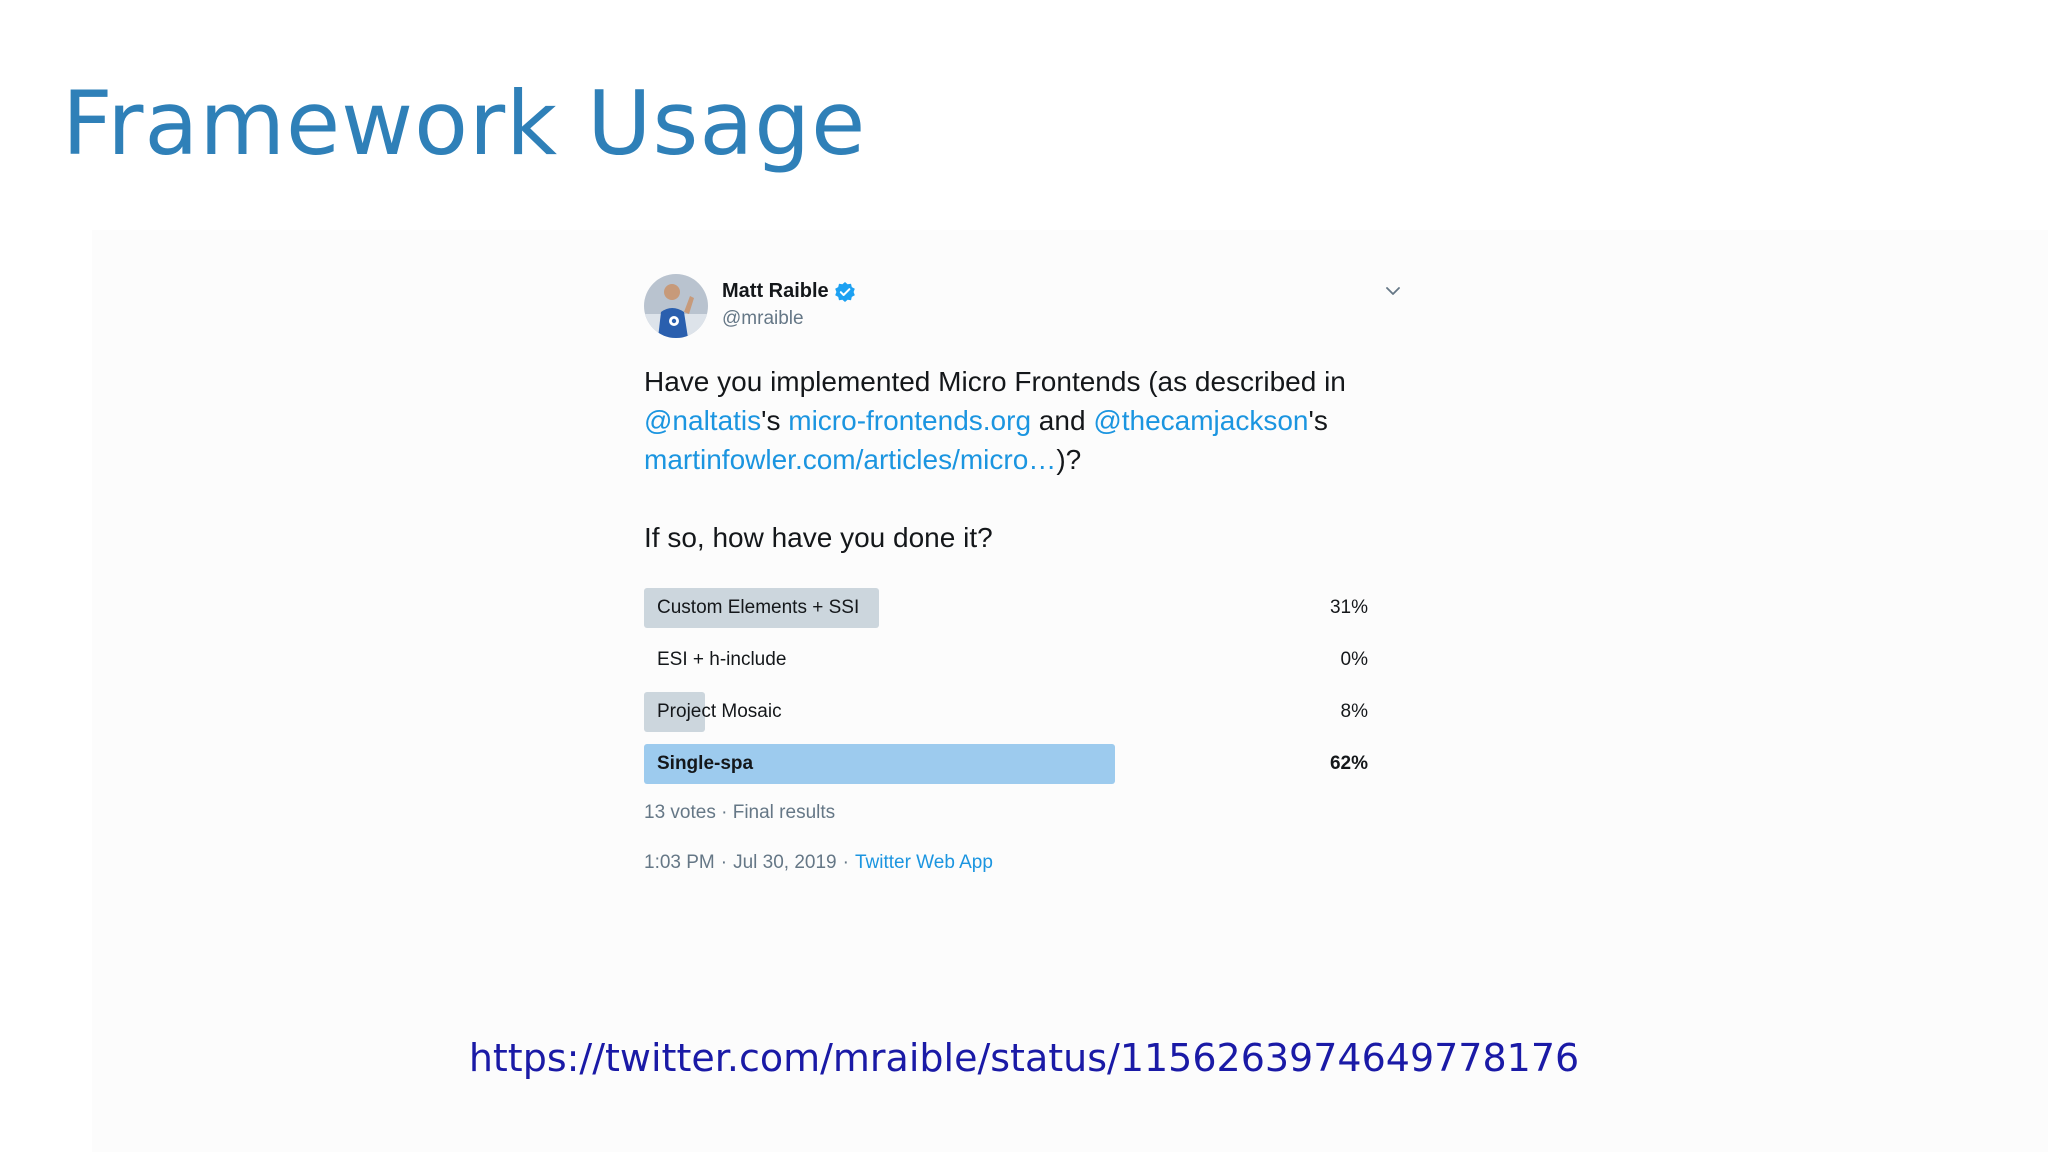 This screenshot has height=1152, width=2048. Describe the element at coordinates (740, 812) in the screenshot. I see `poll-meta: 13 votes · Final results` at that location.